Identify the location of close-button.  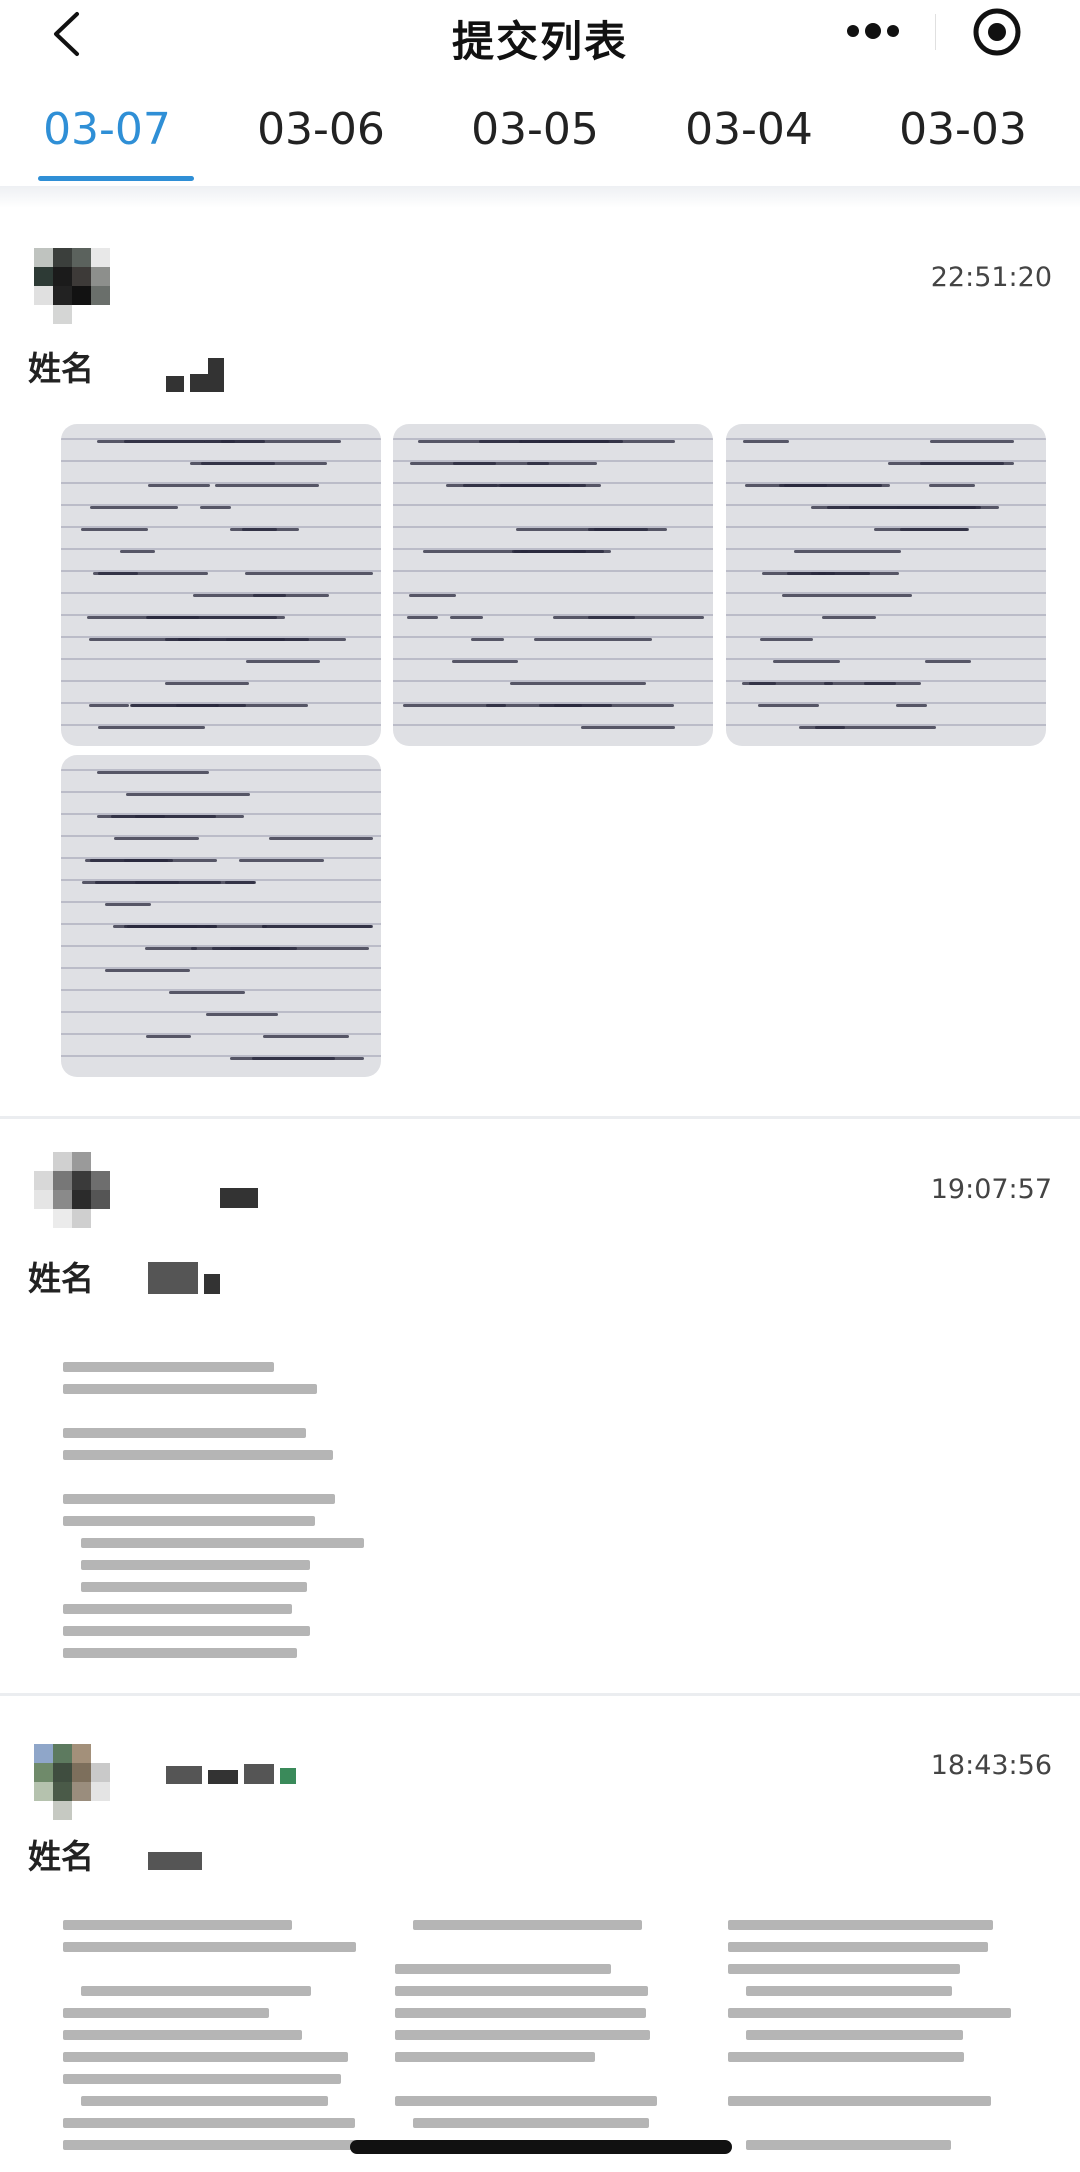
(997, 32).